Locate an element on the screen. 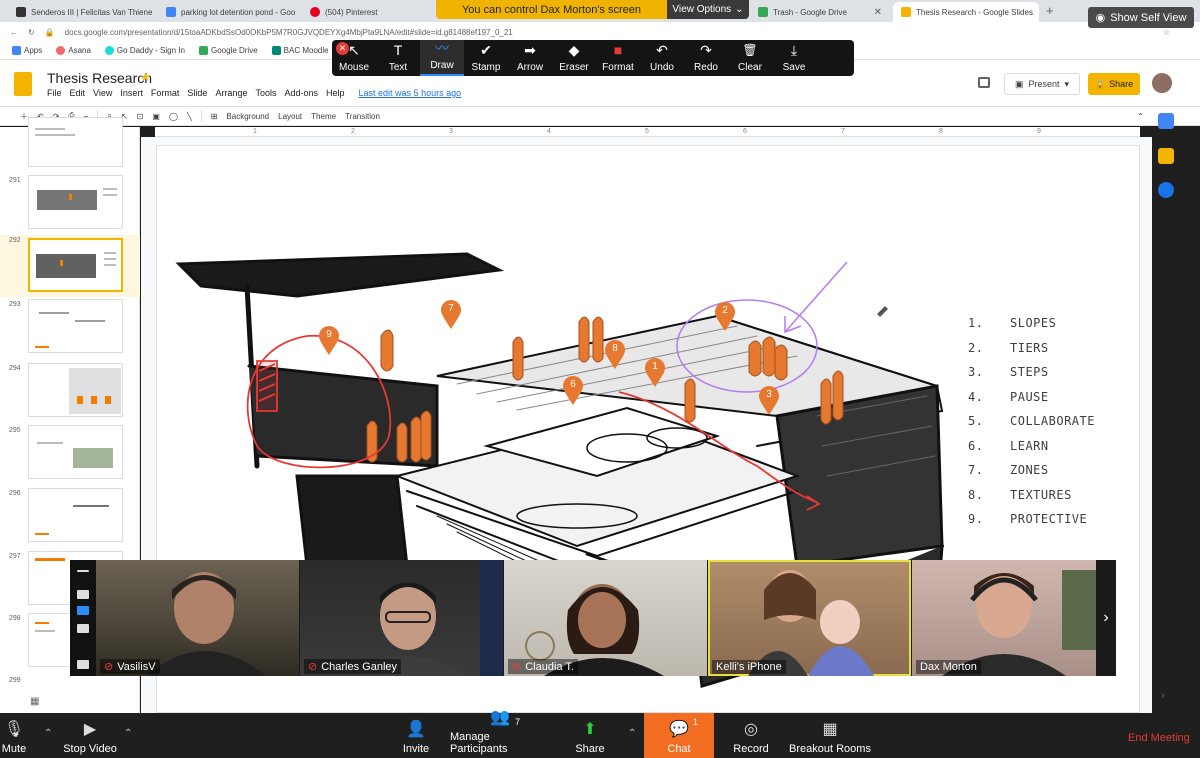 This screenshot has height=758, width=1200. tool-eraser: ◆ Eraser is located at coordinates (574, 58).